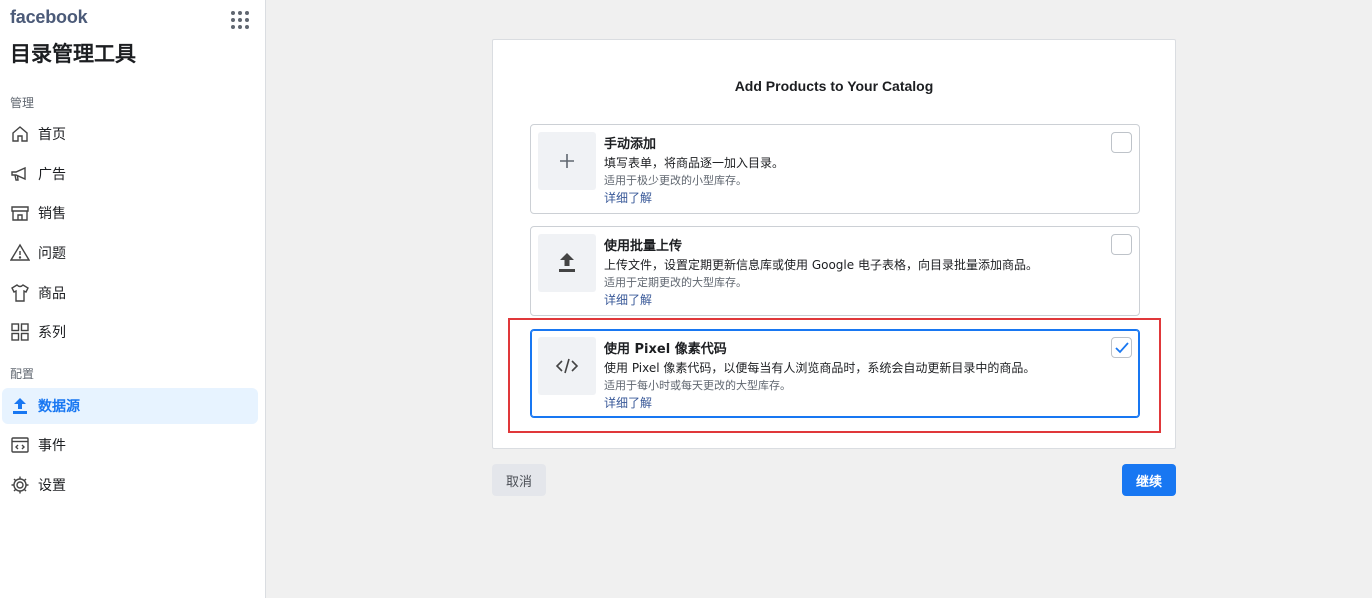  I want to click on sidebar-item-label: 设置, so click(52, 486).